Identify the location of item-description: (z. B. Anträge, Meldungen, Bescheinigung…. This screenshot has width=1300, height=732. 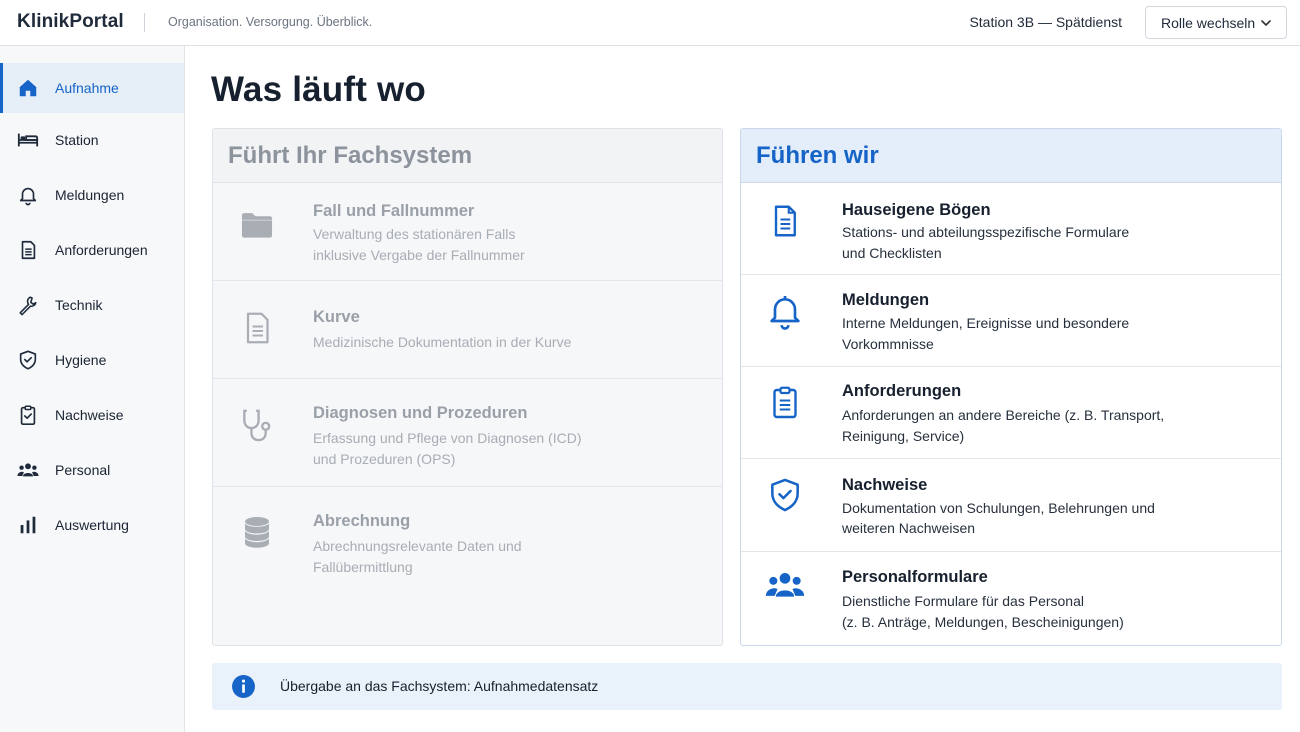
(983, 622).